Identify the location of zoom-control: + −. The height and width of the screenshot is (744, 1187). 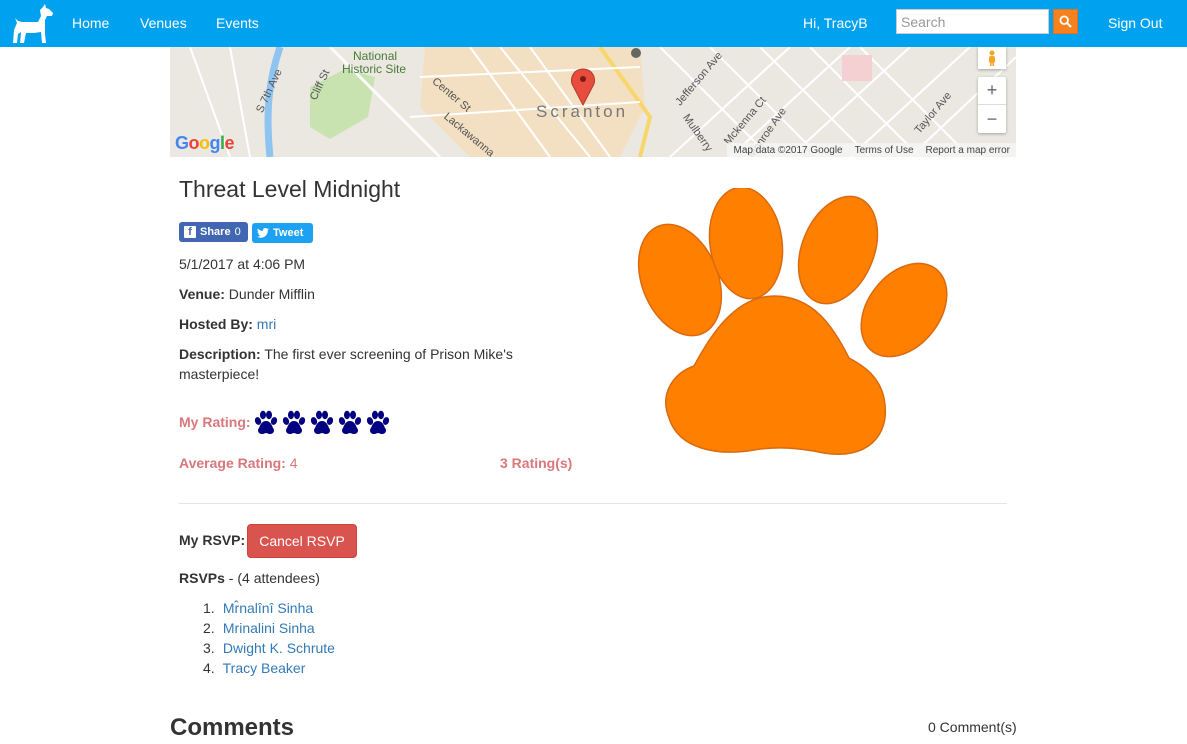
(992, 105).